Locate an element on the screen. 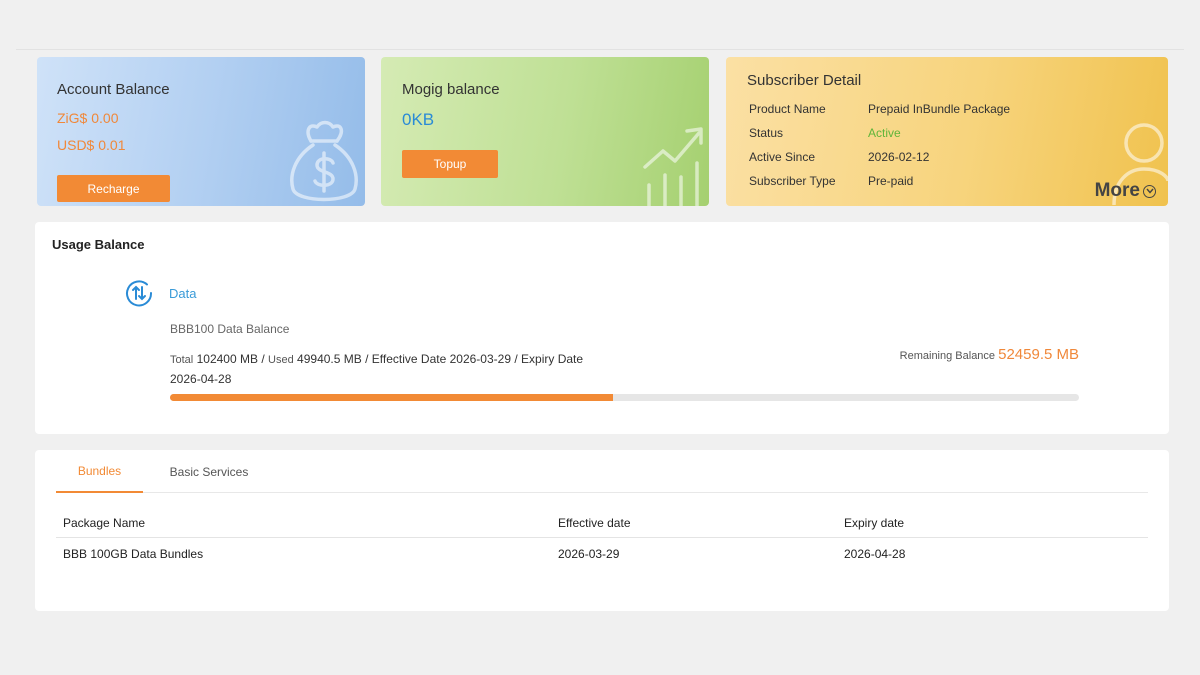 Image resolution: width=1200 pixels, height=675 pixels. used-value: 49940.5 MB is located at coordinates (329, 359).